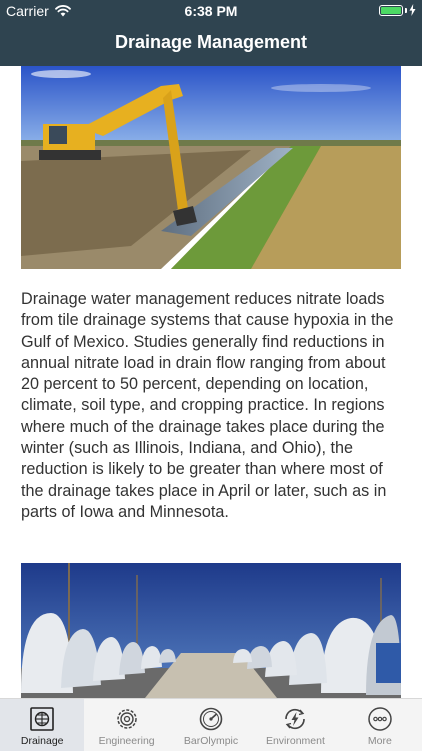 The height and width of the screenshot is (751, 422). What do you see at coordinates (211, 719) in the screenshot?
I see `barolympic-icon` at bounding box center [211, 719].